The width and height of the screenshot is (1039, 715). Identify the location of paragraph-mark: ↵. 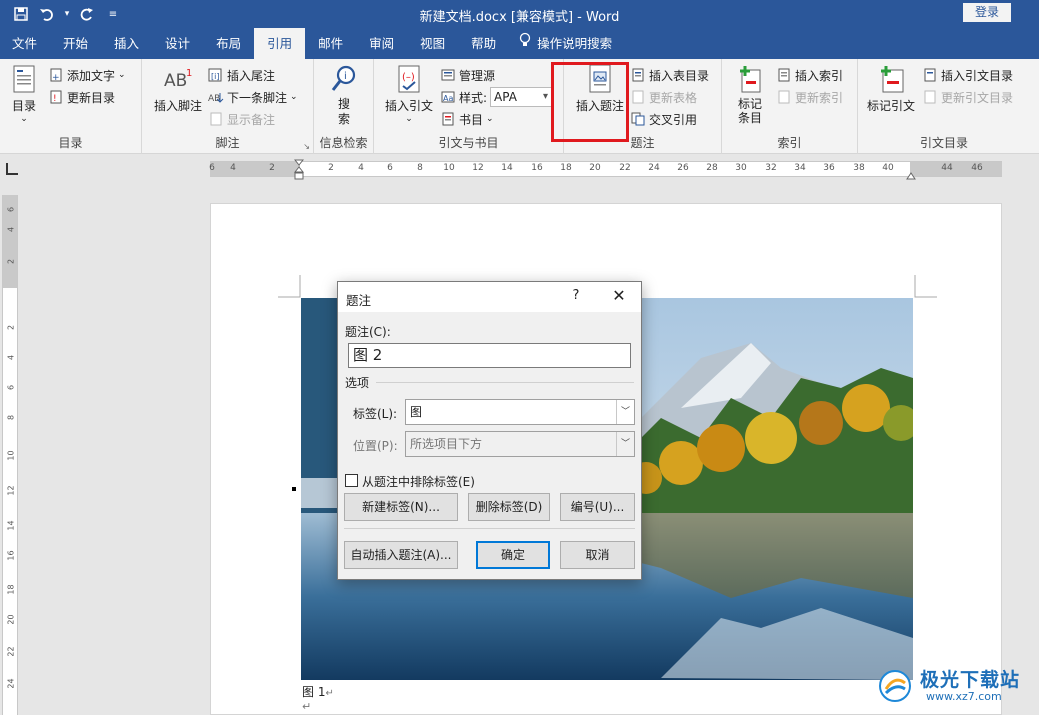
(329, 693).